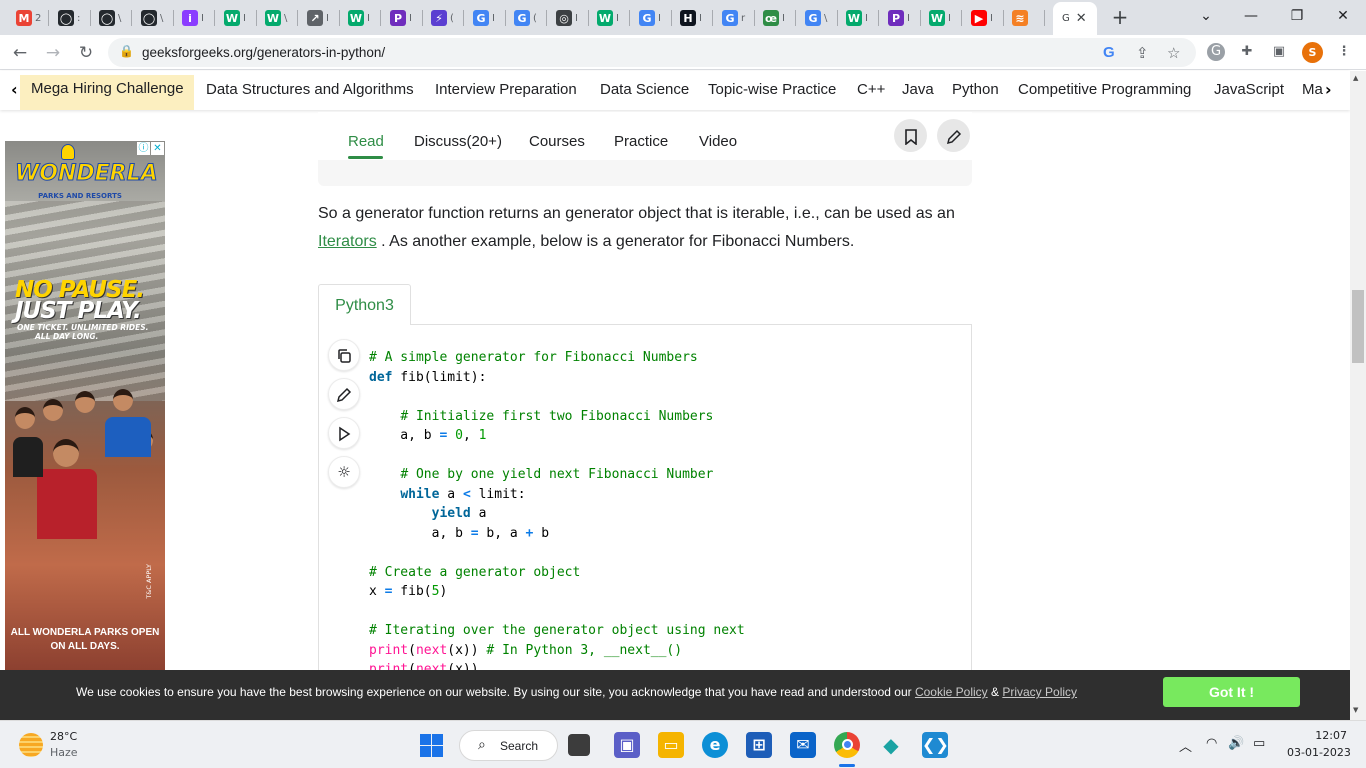 The height and width of the screenshot is (768, 1366). What do you see at coordinates (1216, 52) in the screenshot?
I see `grammarly-extension-icon: G` at bounding box center [1216, 52].